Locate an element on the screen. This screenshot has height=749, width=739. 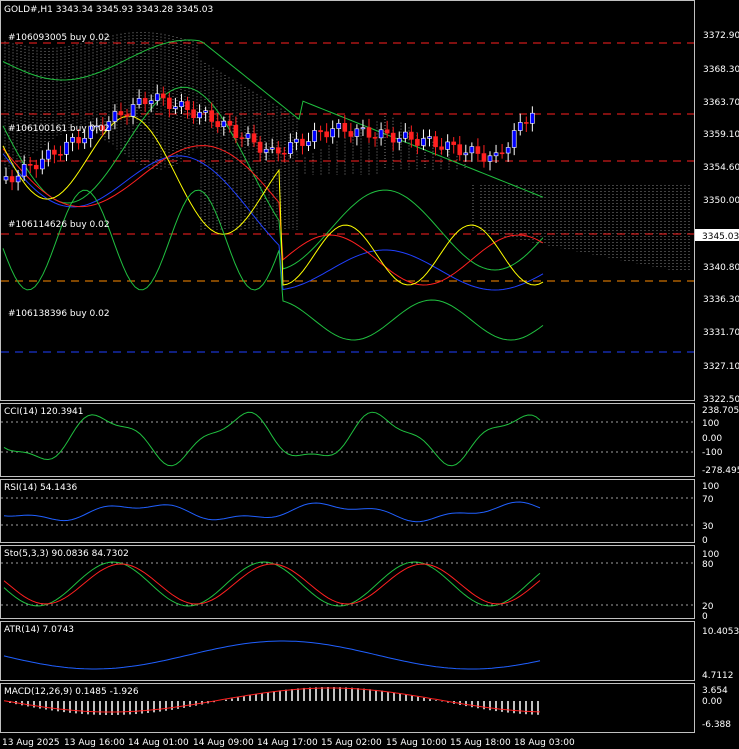
price-tick: 3350.00 is located at coordinates (721, 201).